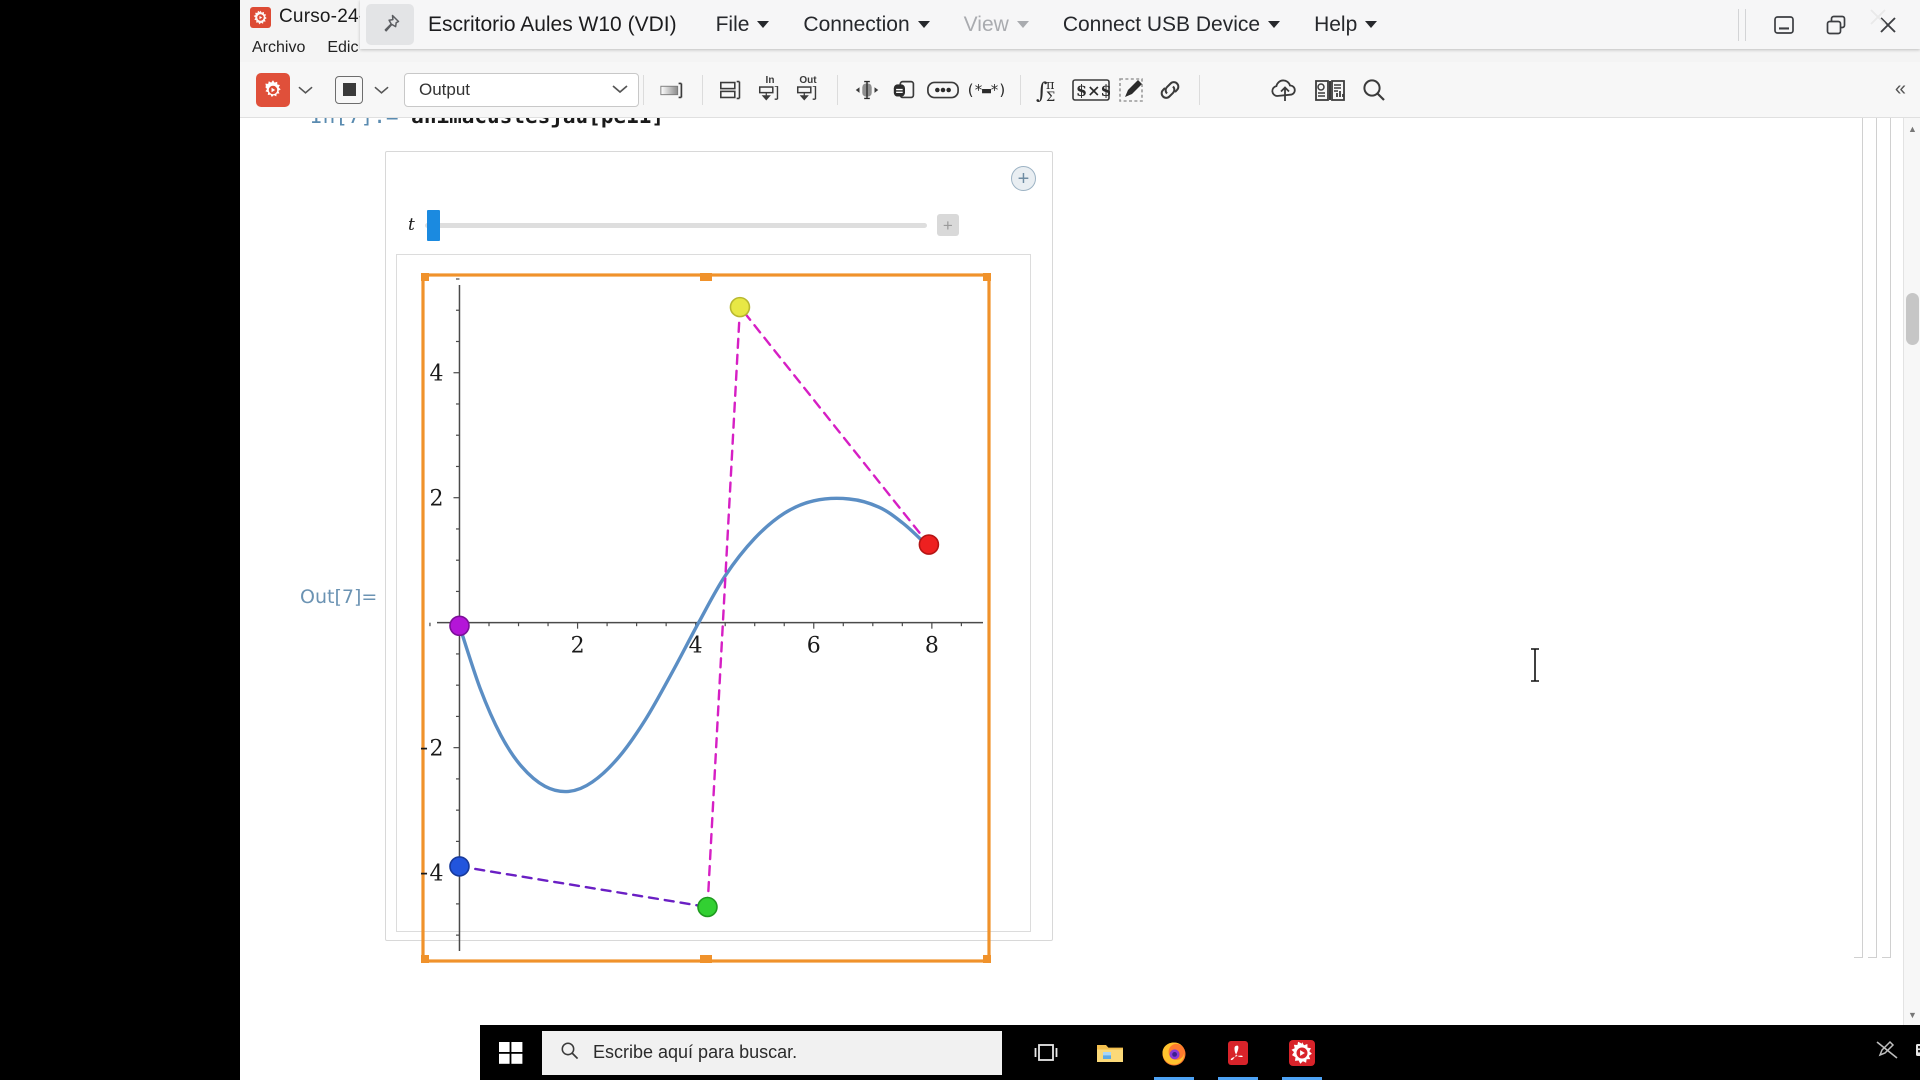  What do you see at coordinates (487, 123) in the screenshot?
I see `input-cell: In[7]:= animacustesjau[pe11]` at bounding box center [487, 123].